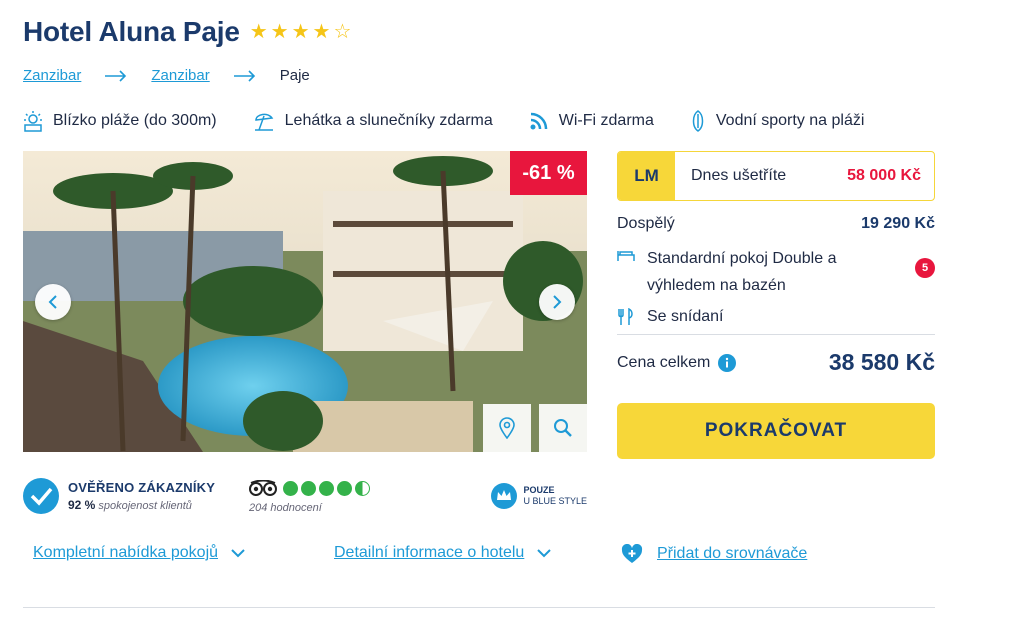 This screenshot has width=1009, height=621. Describe the element at coordinates (884, 175) in the screenshot. I see `savings-value: 58 000 Kč` at that location.